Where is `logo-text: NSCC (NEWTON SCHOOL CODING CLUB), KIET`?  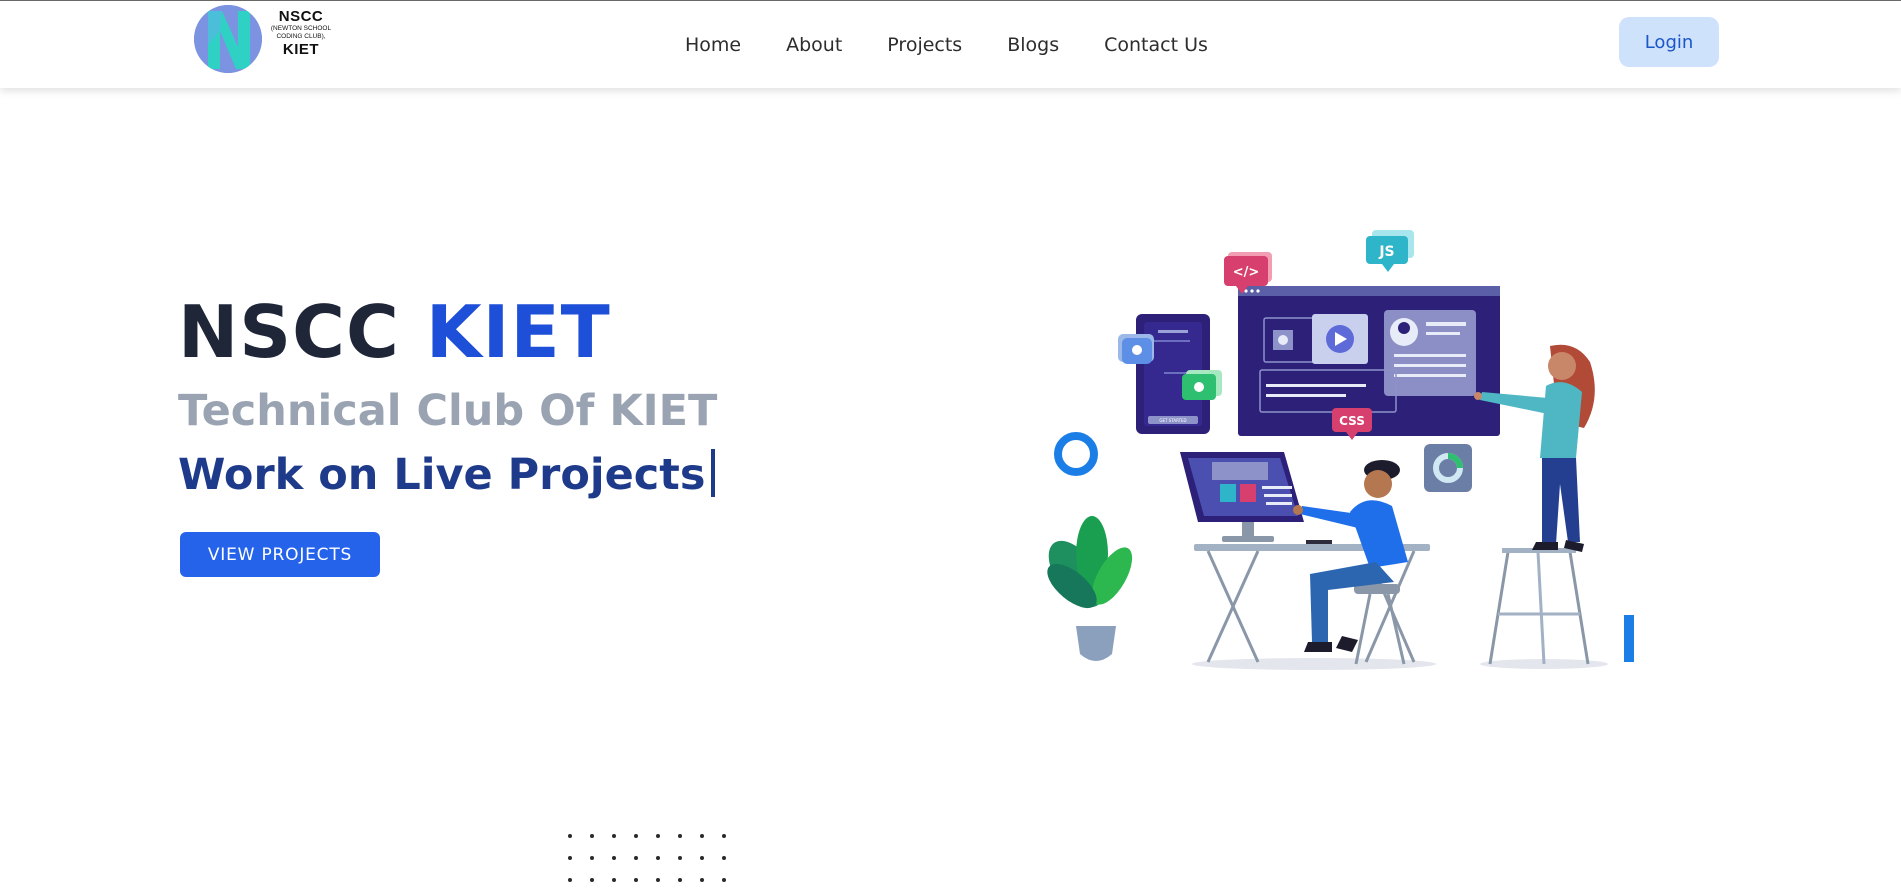 logo-text: NSCC (NEWTON SCHOOL CODING CLUB), KIET is located at coordinates (301, 33).